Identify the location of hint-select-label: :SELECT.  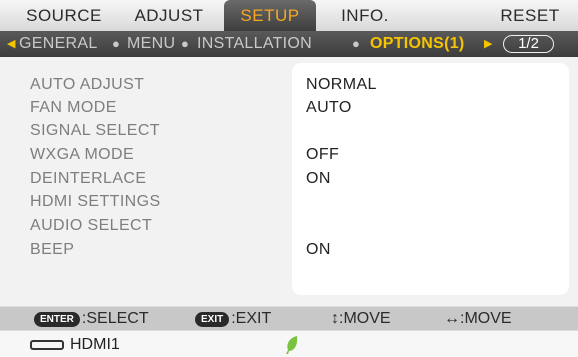
(115, 318).